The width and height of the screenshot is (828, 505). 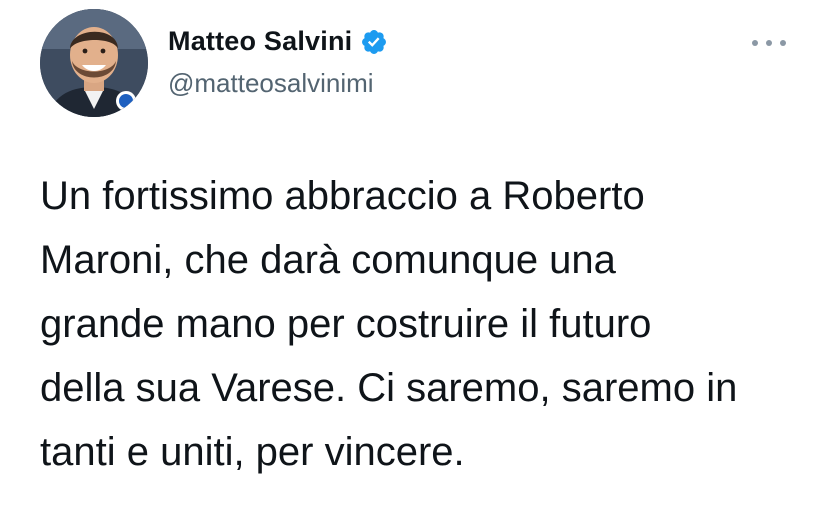 I want to click on author-avatar, so click(x=94, y=63).